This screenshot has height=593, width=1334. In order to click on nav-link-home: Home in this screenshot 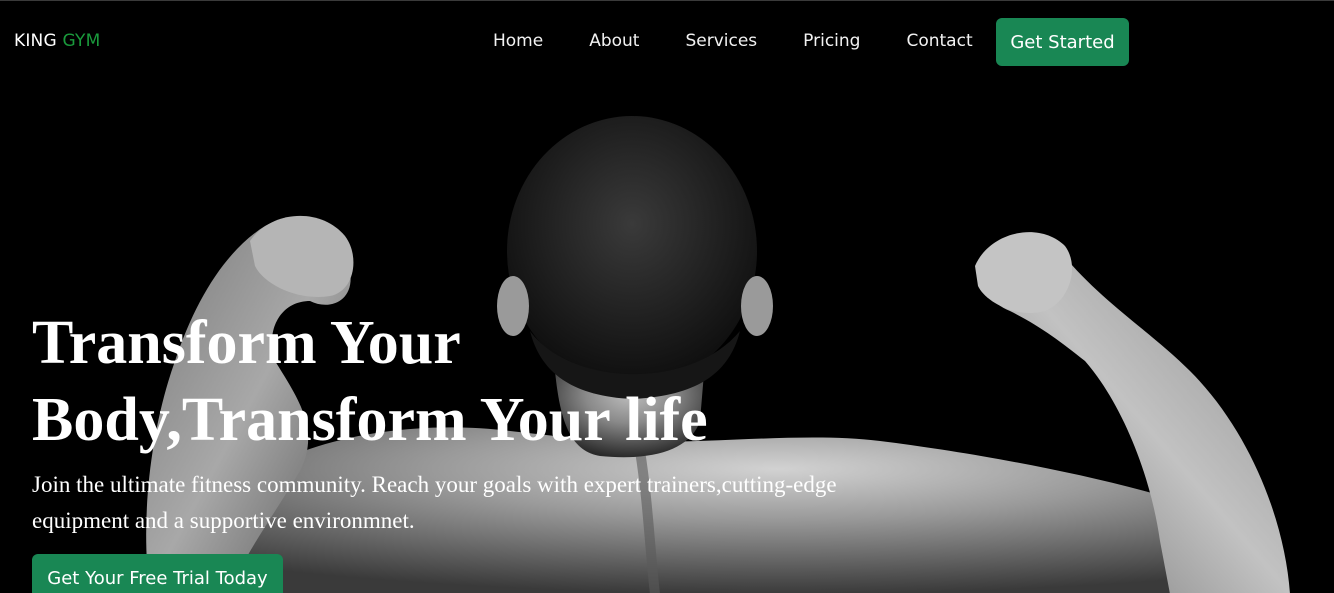, I will do `click(518, 41)`.